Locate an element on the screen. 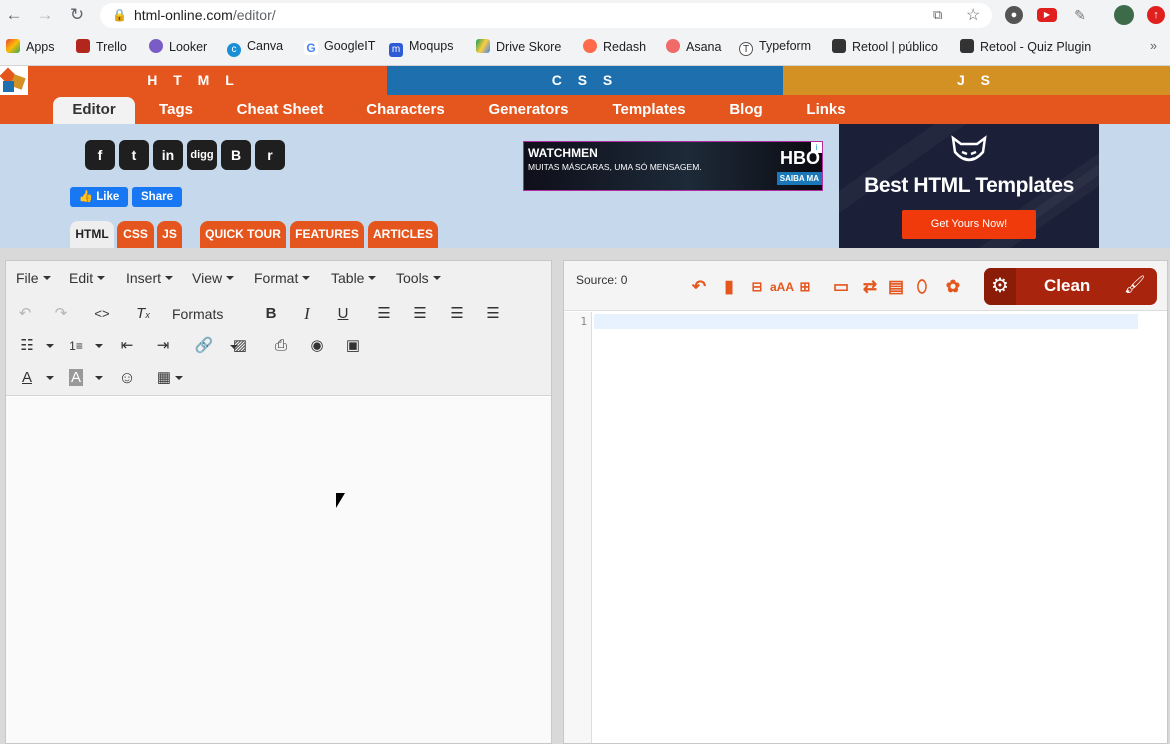 This screenshot has height=744, width=1170. active-line-highlight is located at coordinates (866, 321).